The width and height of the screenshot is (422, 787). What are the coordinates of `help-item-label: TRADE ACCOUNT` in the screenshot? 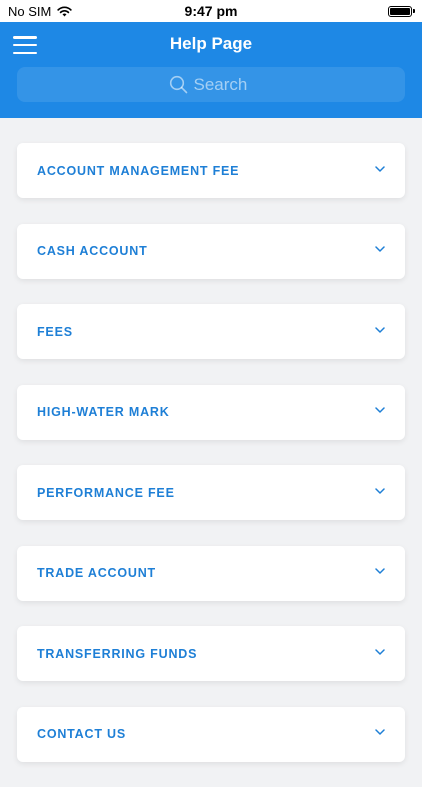 It's located at (96, 573).